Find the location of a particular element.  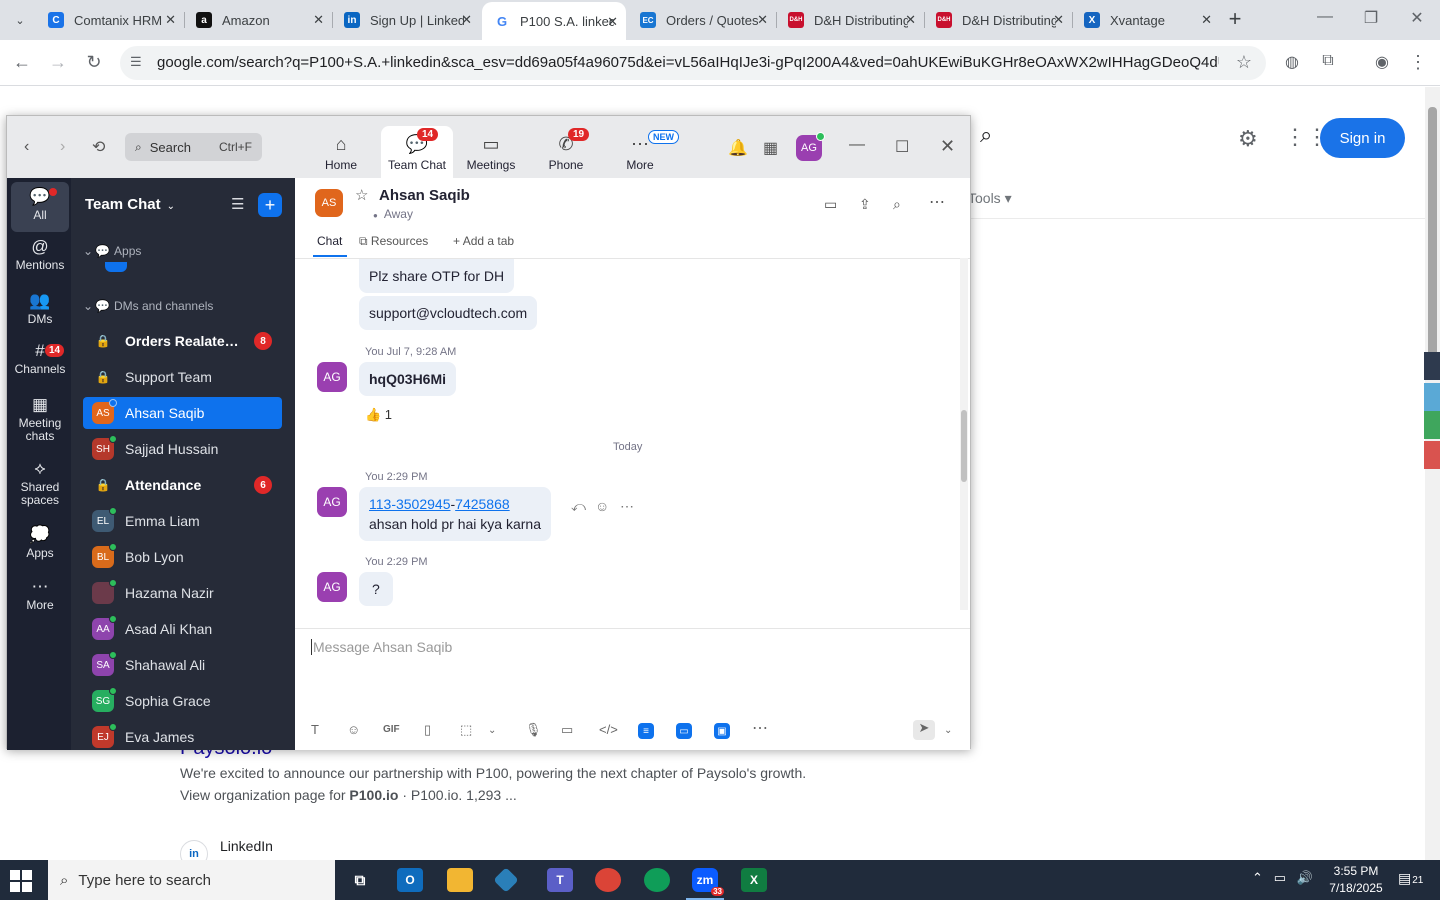

sign-in-button: Sign in is located at coordinates (1362, 138).